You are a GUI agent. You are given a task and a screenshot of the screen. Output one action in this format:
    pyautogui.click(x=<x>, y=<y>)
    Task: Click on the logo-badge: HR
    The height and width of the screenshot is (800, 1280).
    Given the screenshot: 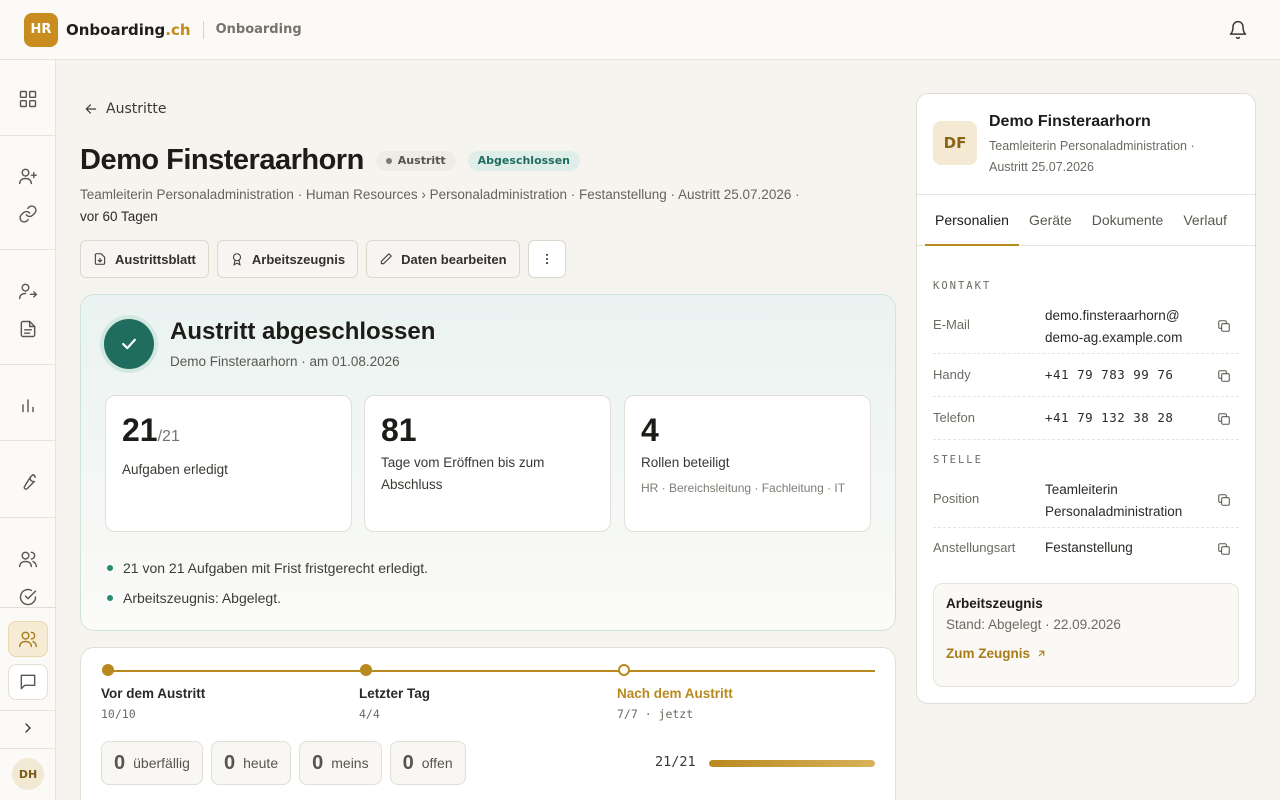 What is the action you would take?
    pyautogui.click(x=41, y=29)
    